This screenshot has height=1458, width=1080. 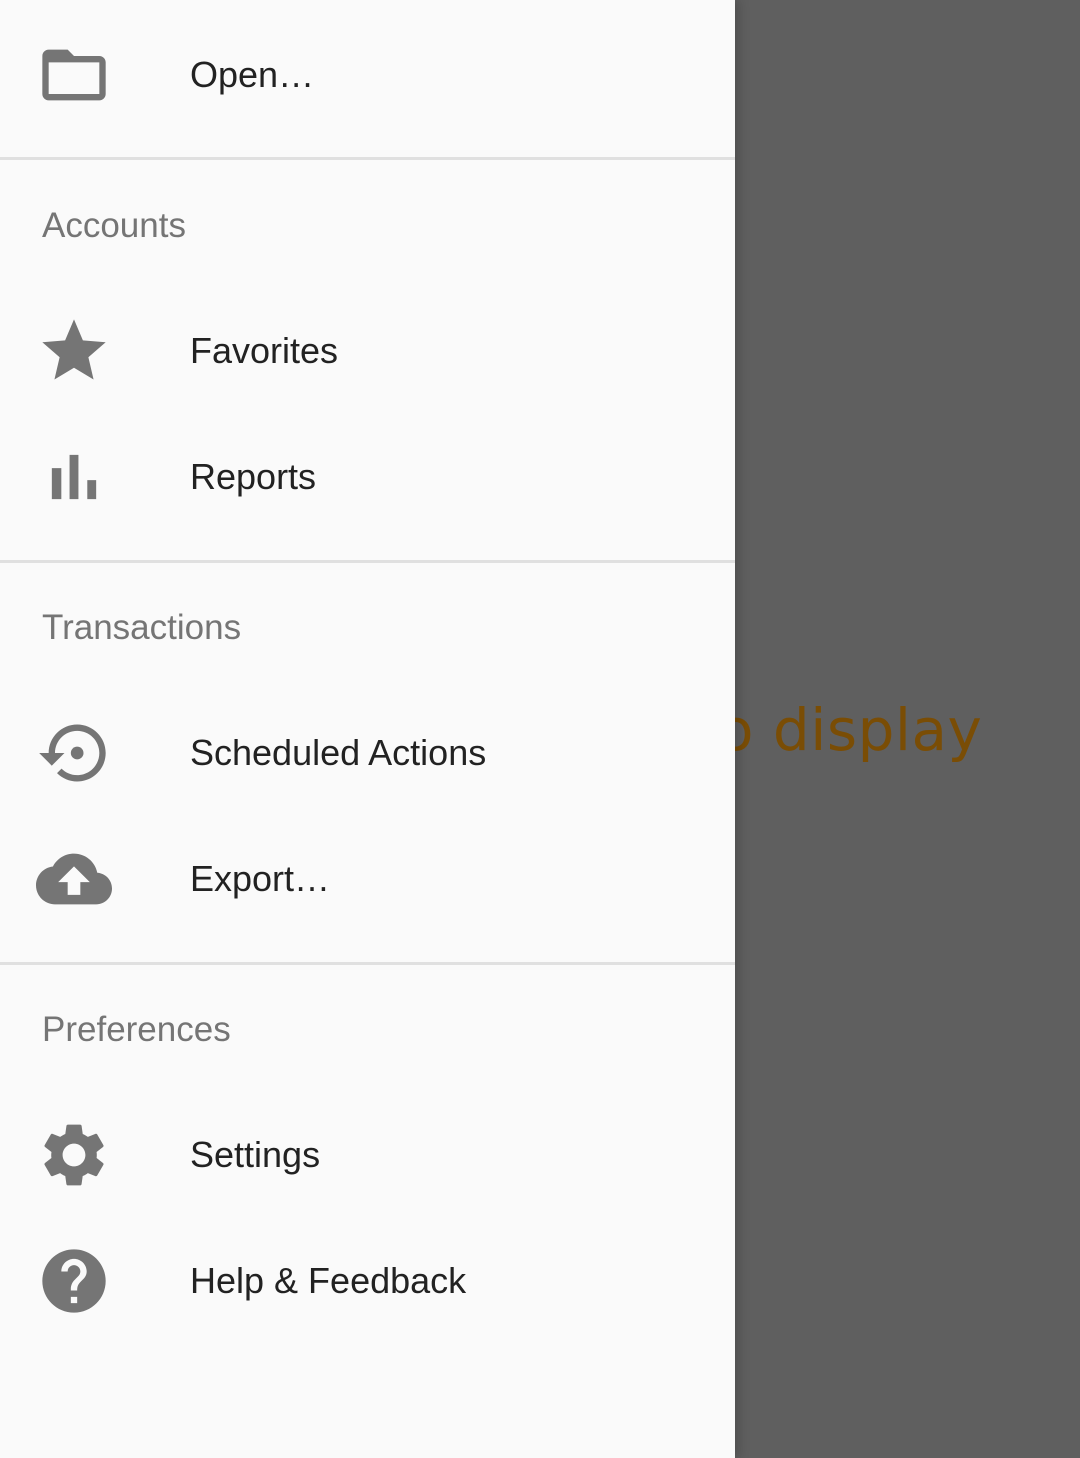 What do you see at coordinates (367, 1155) in the screenshot?
I see `drawer-item-settings: Settings` at bounding box center [367, 1155].